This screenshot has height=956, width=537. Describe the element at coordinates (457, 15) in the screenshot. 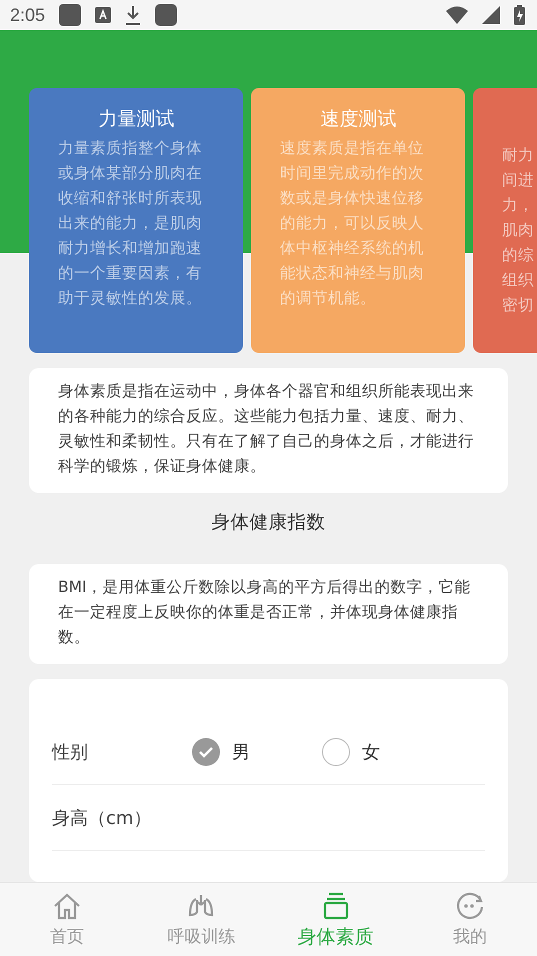

I see `wifi-icon` at that location.